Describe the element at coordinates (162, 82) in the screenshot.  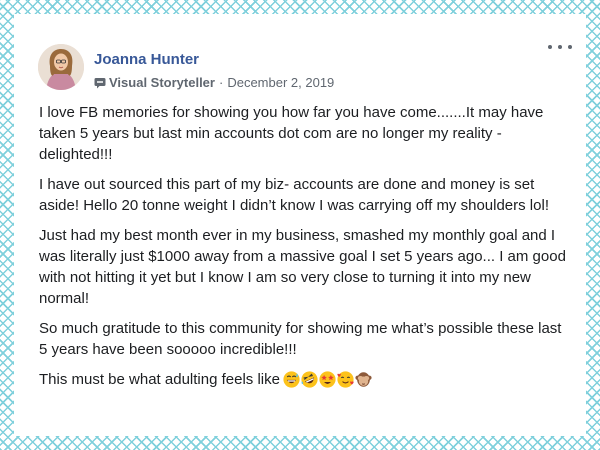
I see `badge-label: Visual Storyteller` at that location.